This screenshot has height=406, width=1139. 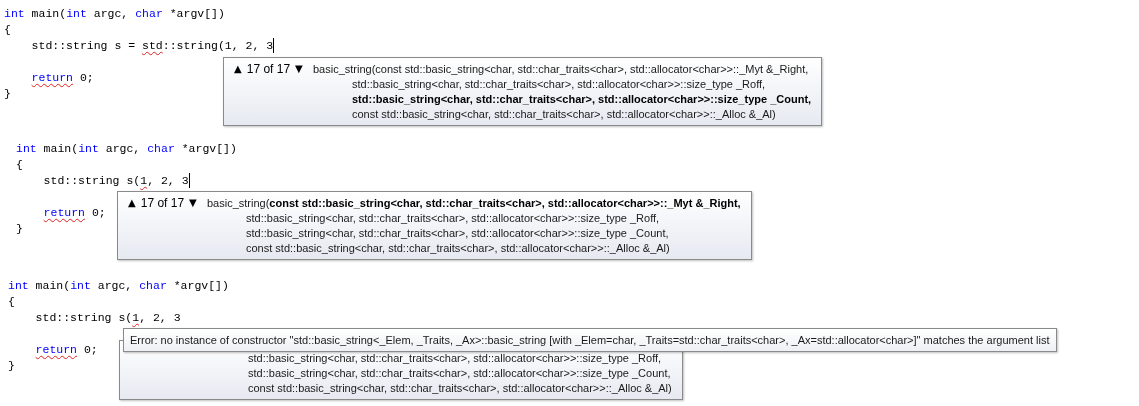 I want to click on error-tooltip: Error: no instance of constructor "std::basic_string<_Elem, _Traits, _Ax>::basic_string [with _Elem=char, _Traits=std::char_traits<char>, _Ax=std::allocator<char>]" matches the argument list, so click(x=590, y=340).